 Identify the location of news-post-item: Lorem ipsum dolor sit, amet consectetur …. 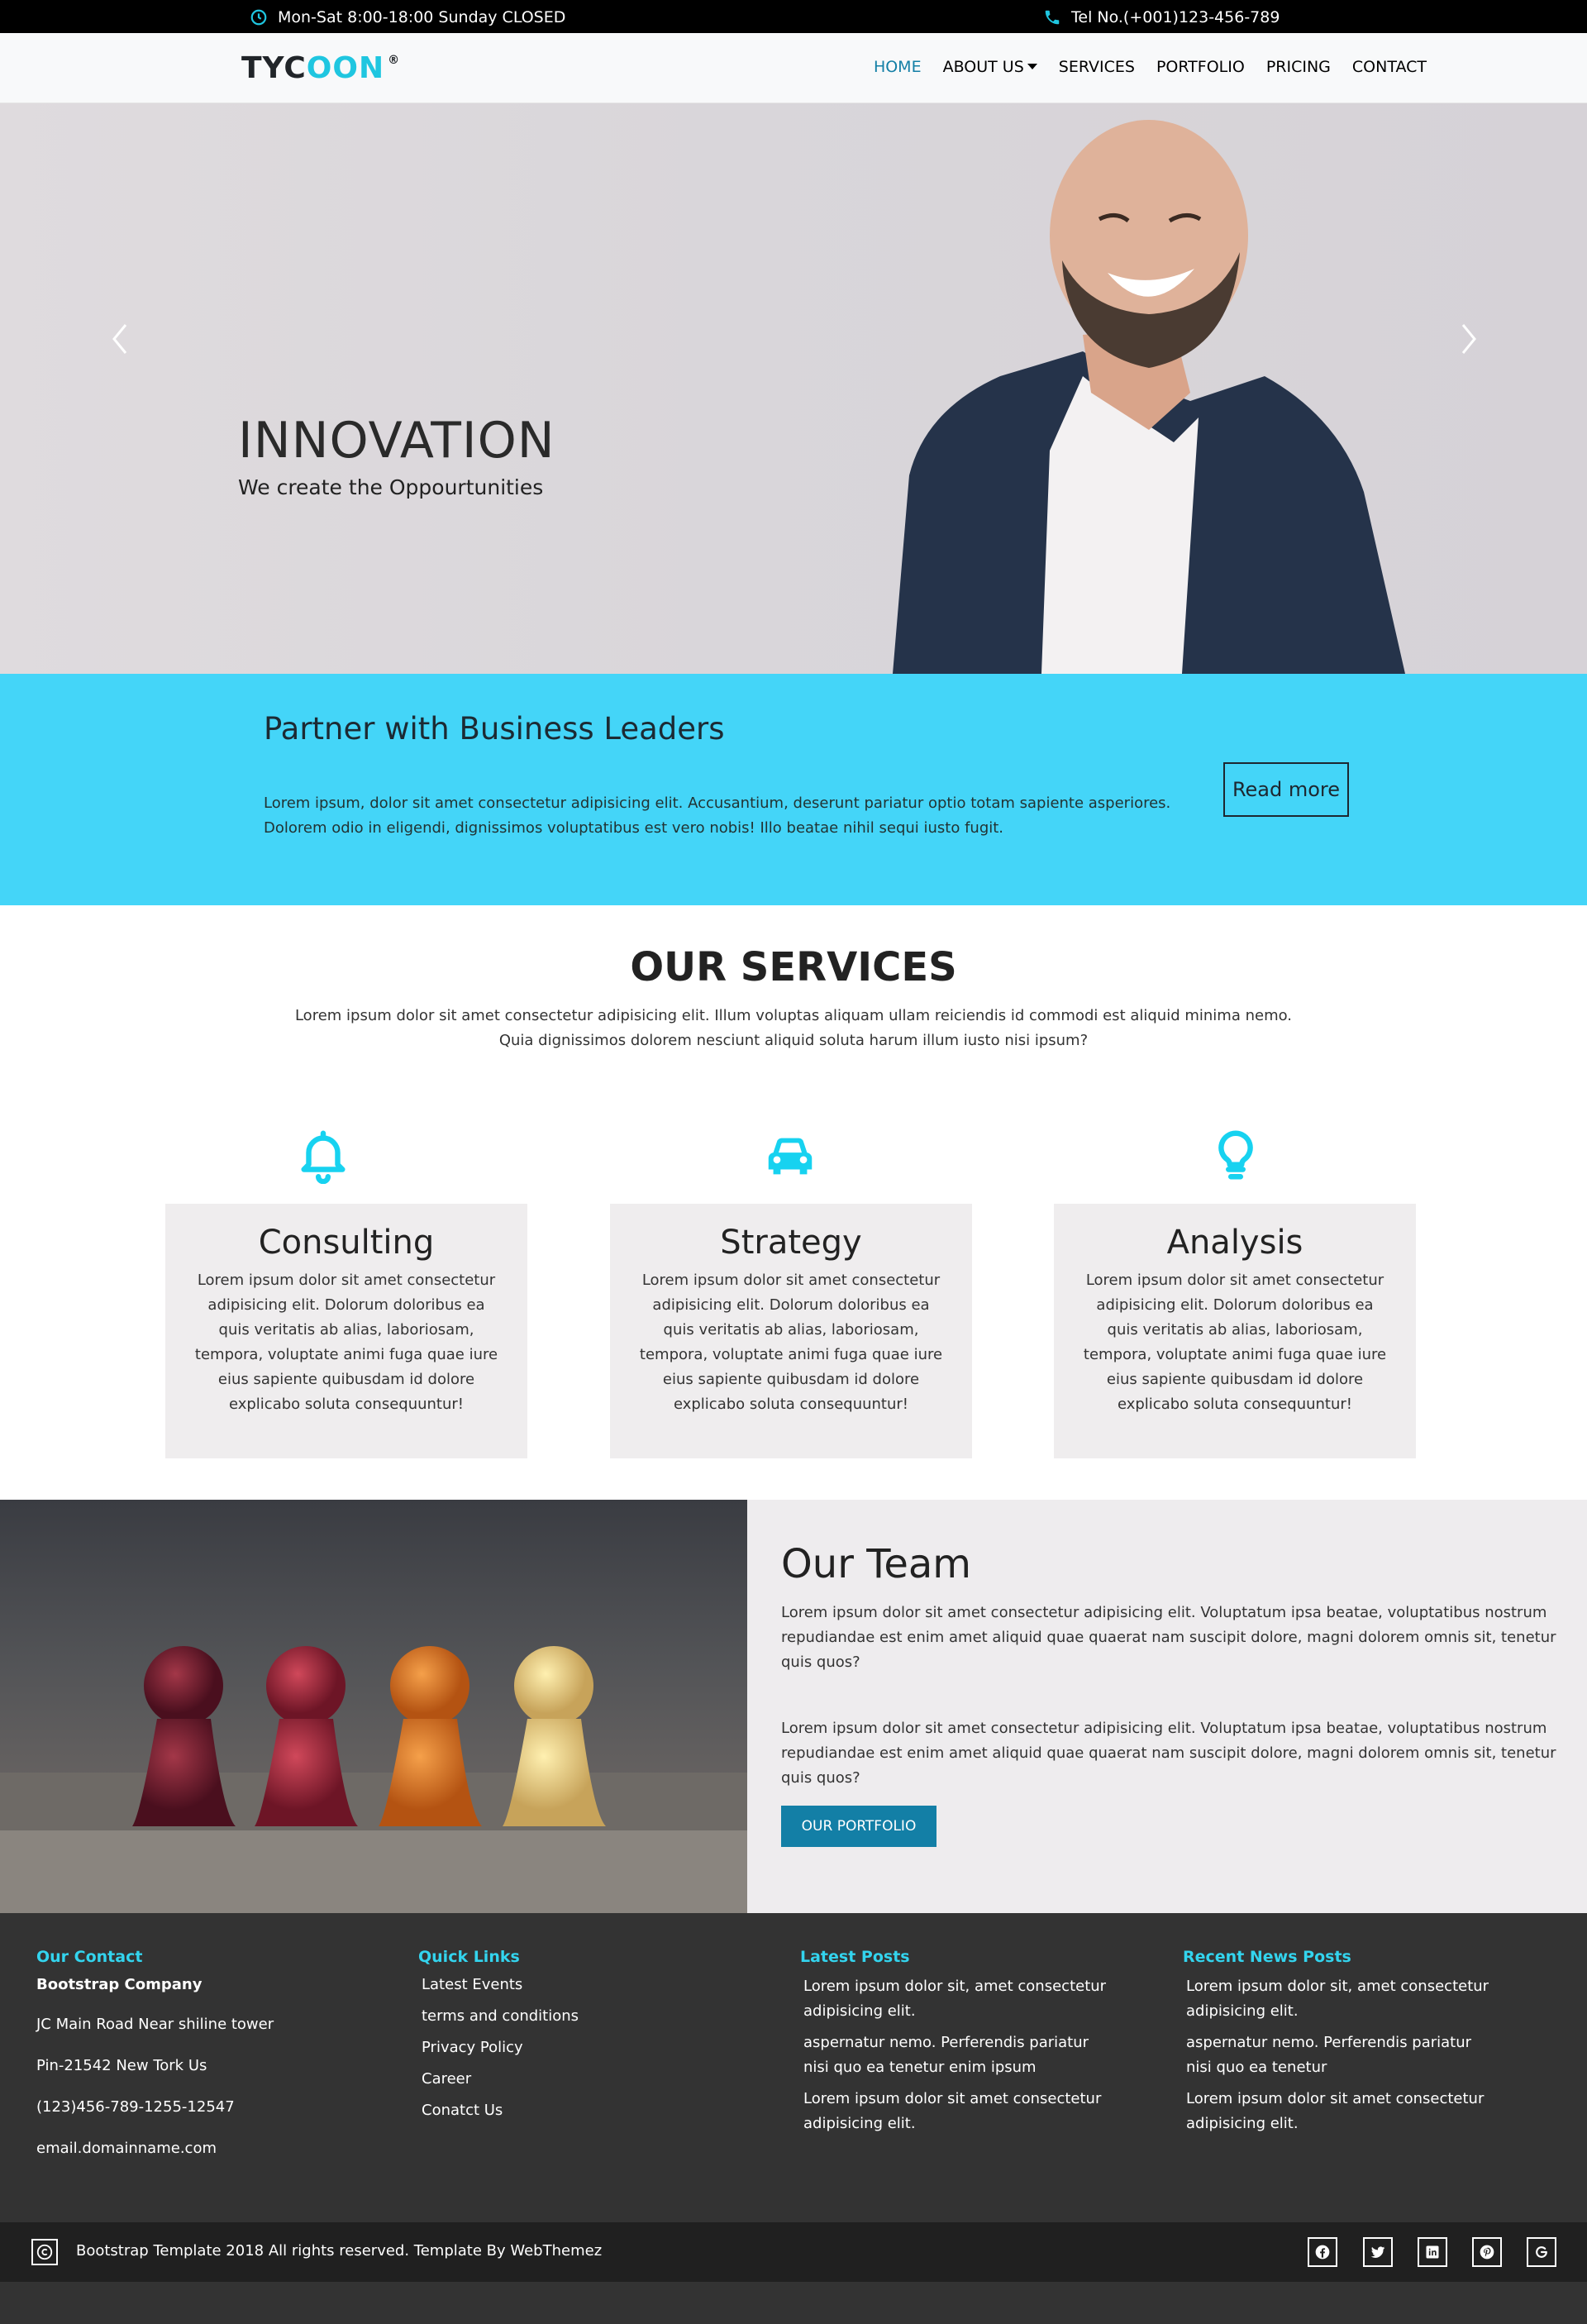
(1343, 1999).